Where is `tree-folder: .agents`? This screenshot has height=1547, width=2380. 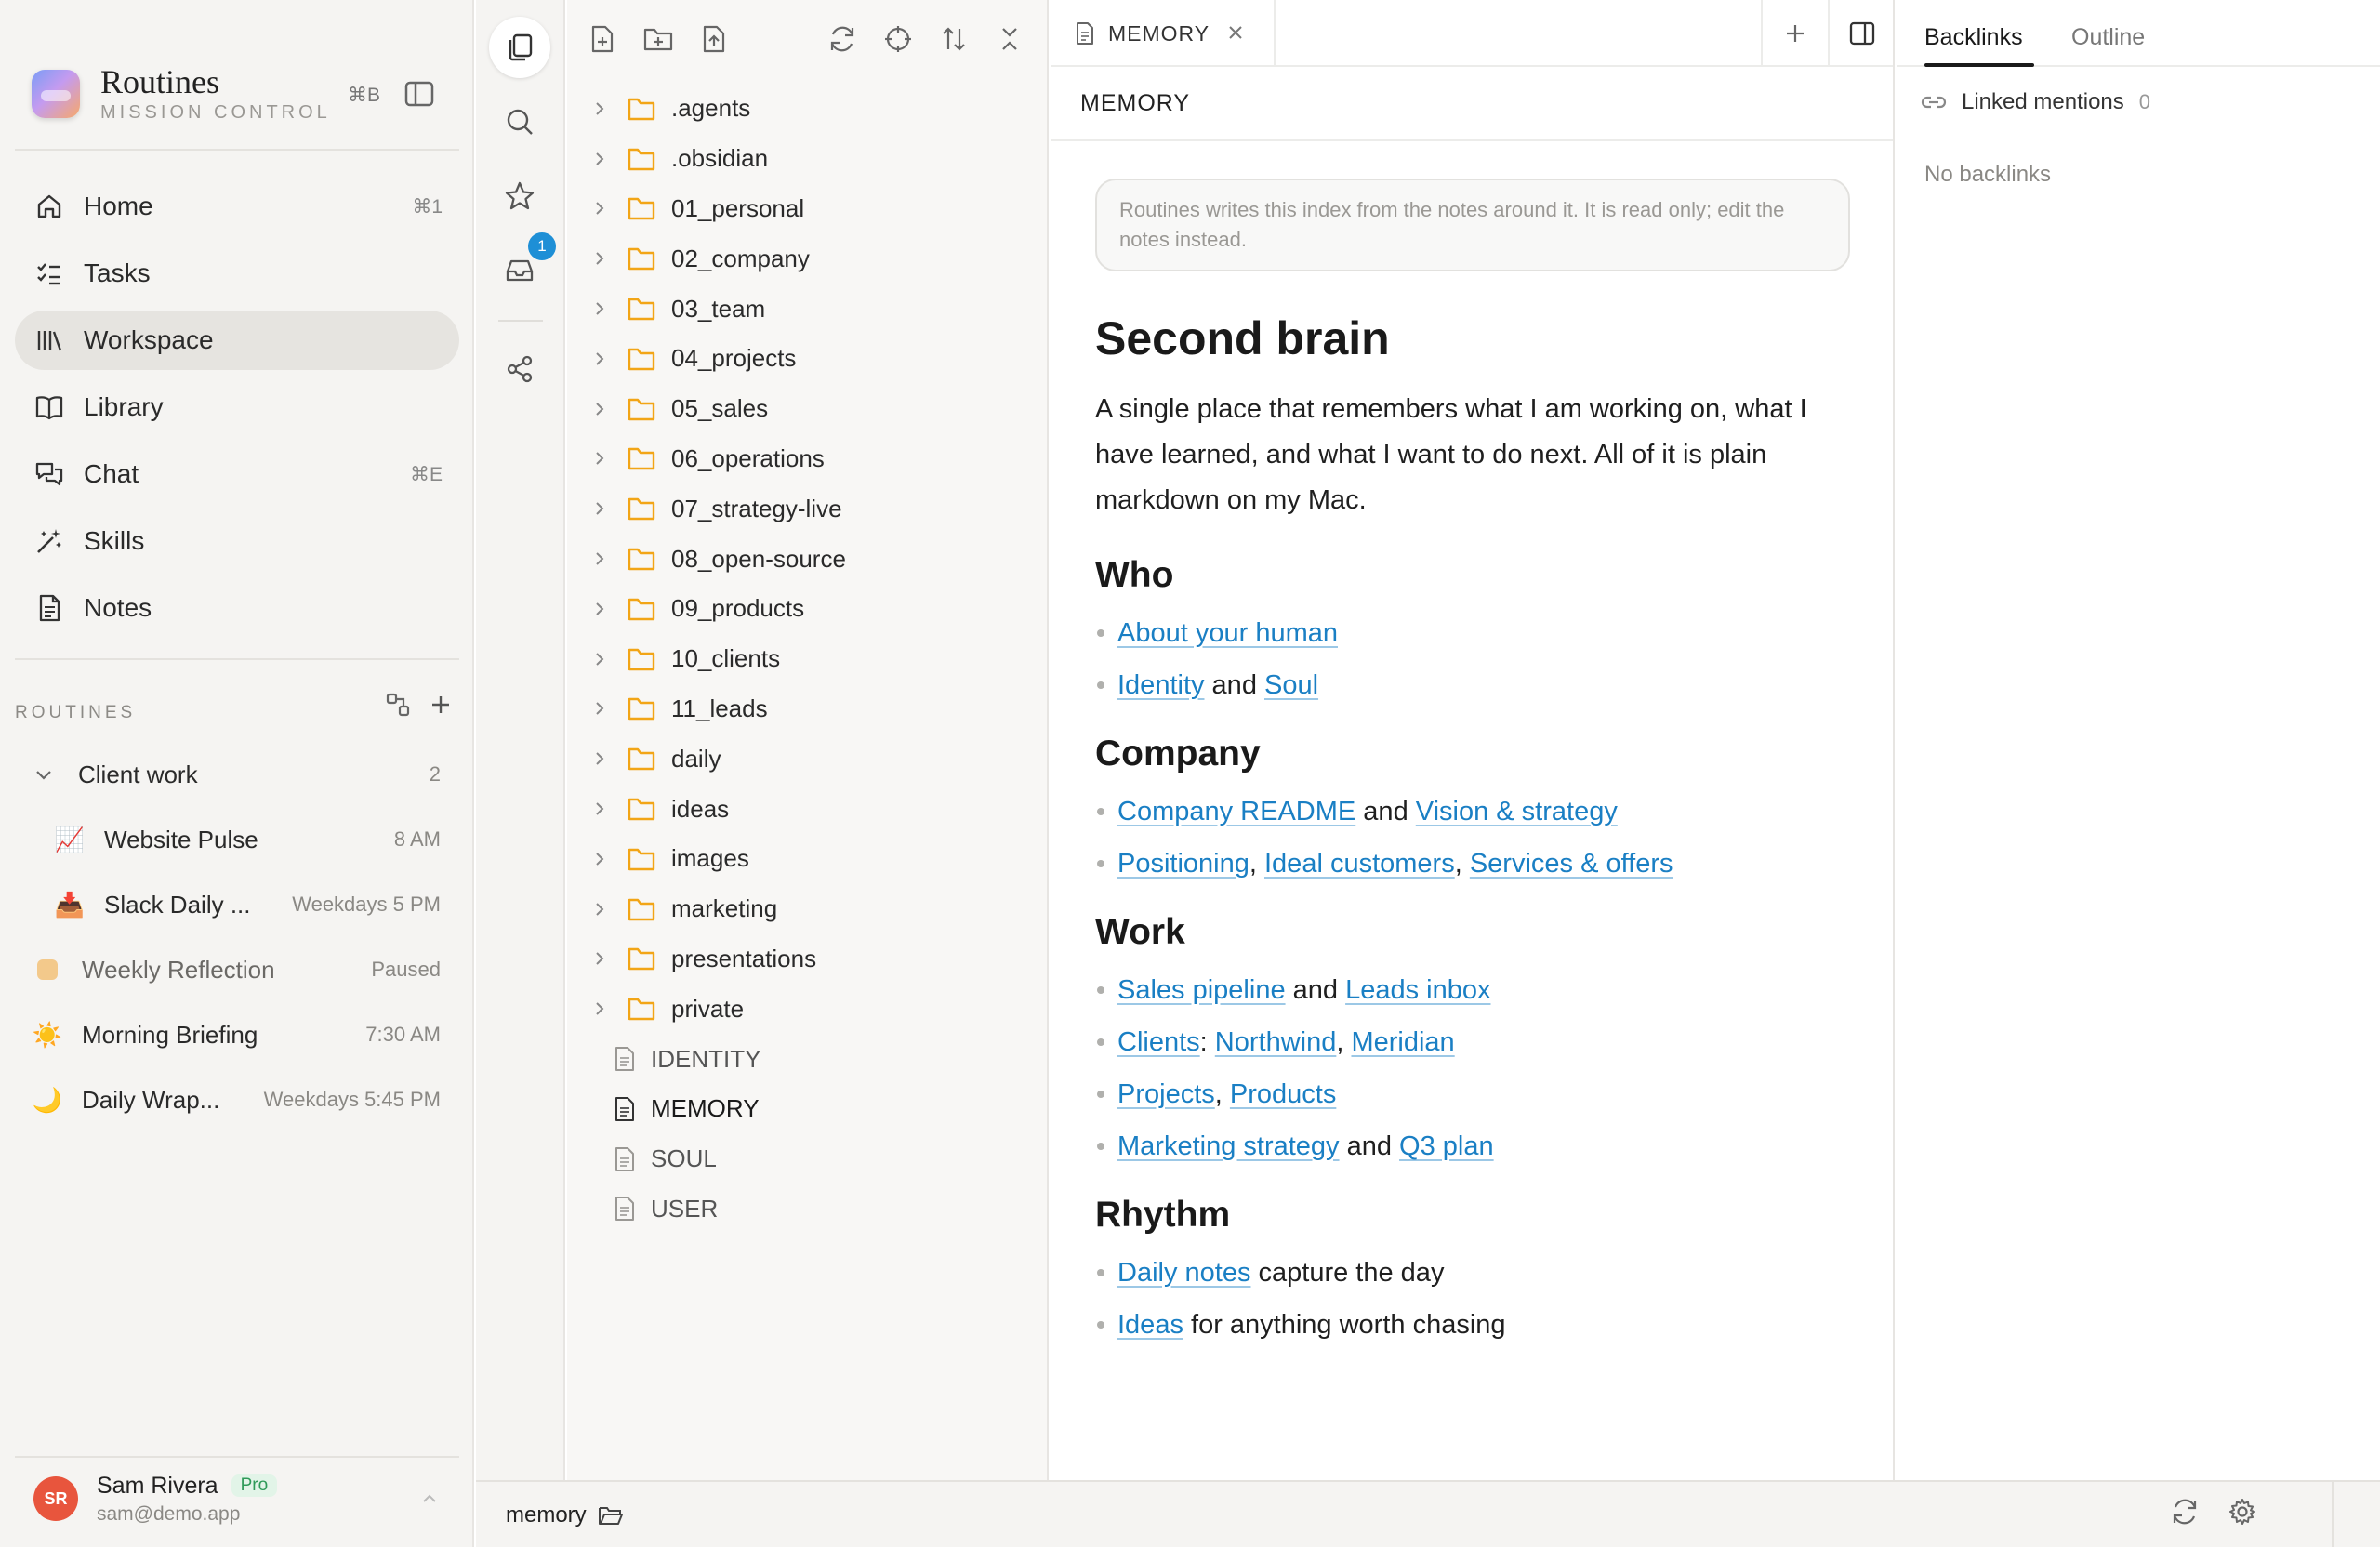
tree-folder: .agents is located at coordinates (807, 109).